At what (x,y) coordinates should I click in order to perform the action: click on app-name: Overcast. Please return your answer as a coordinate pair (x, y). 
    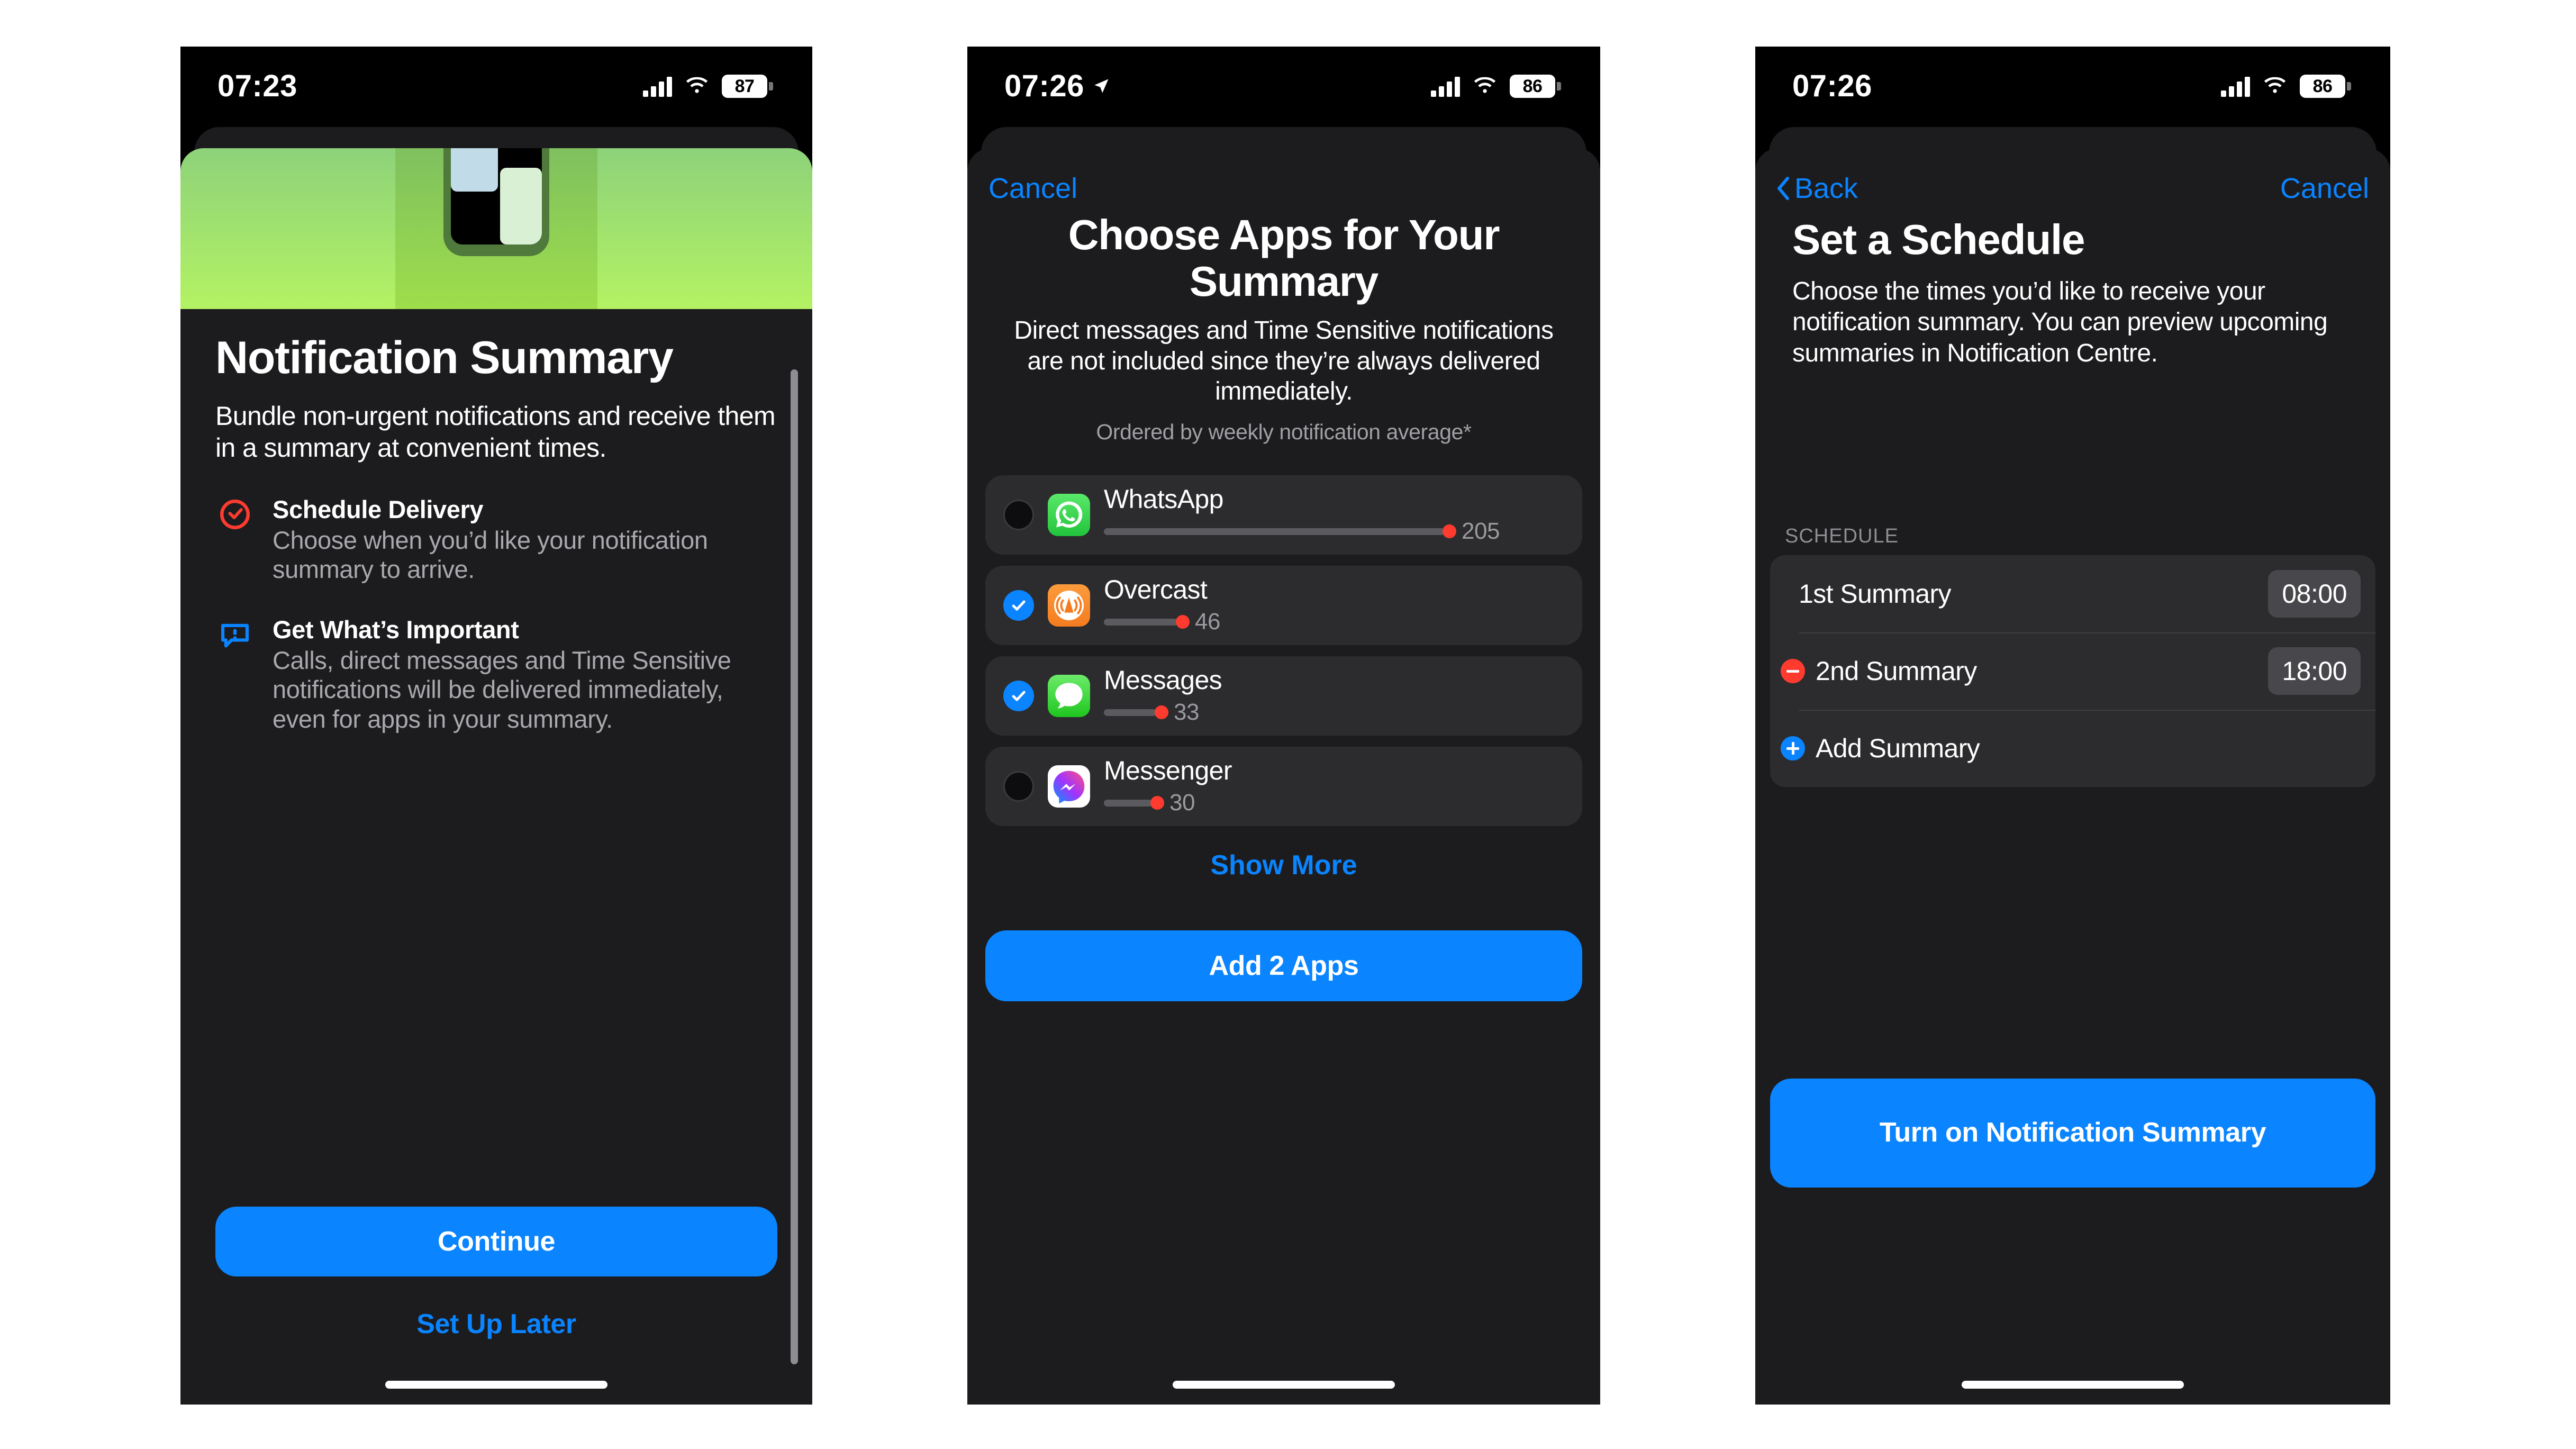
    Looking at the image, I should click on (1156, 589).